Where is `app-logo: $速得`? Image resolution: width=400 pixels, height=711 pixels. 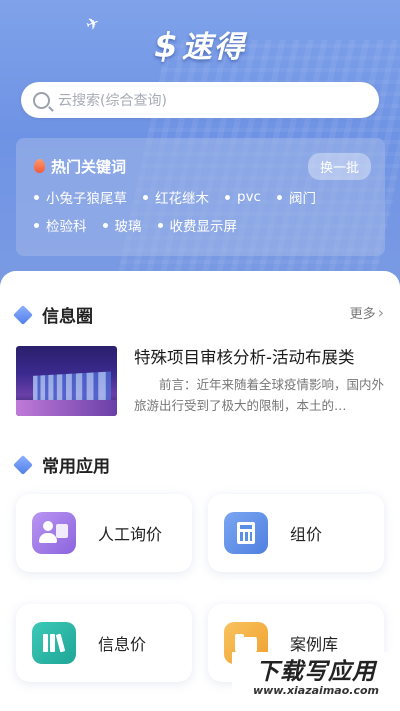
app-logo: $速得 is located at coordinates (200, 44).